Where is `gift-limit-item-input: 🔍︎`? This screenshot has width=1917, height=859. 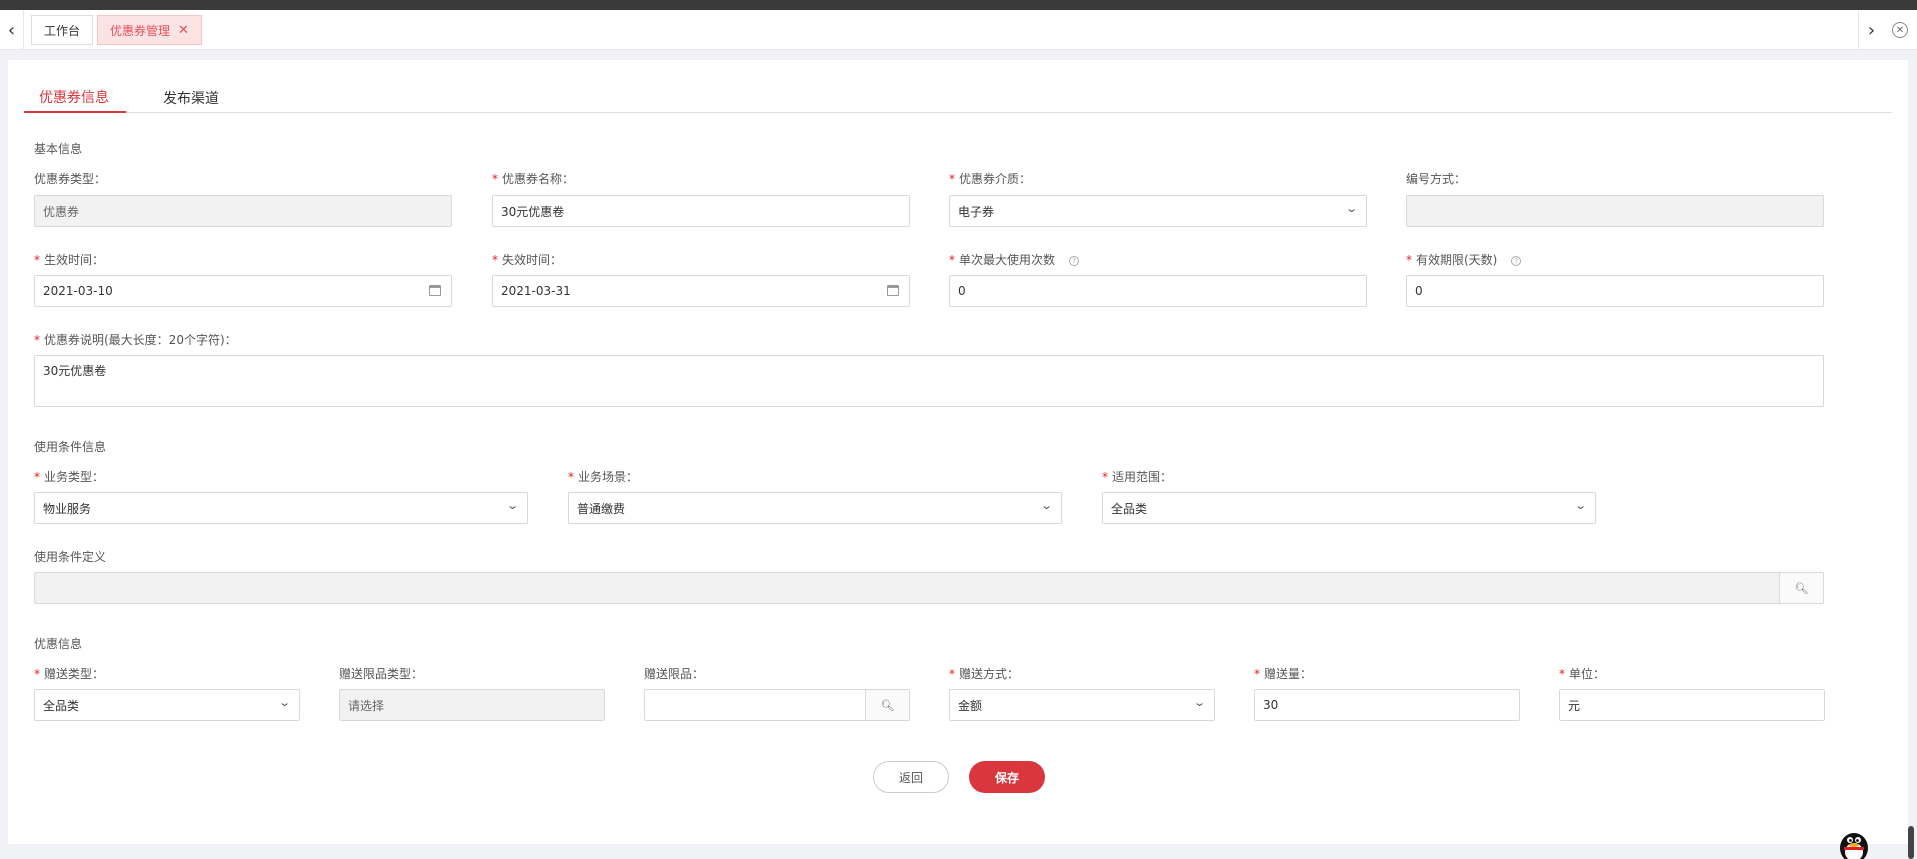
gift-limit-item-input: 🔍︎ is located at coordinates (777, 705).